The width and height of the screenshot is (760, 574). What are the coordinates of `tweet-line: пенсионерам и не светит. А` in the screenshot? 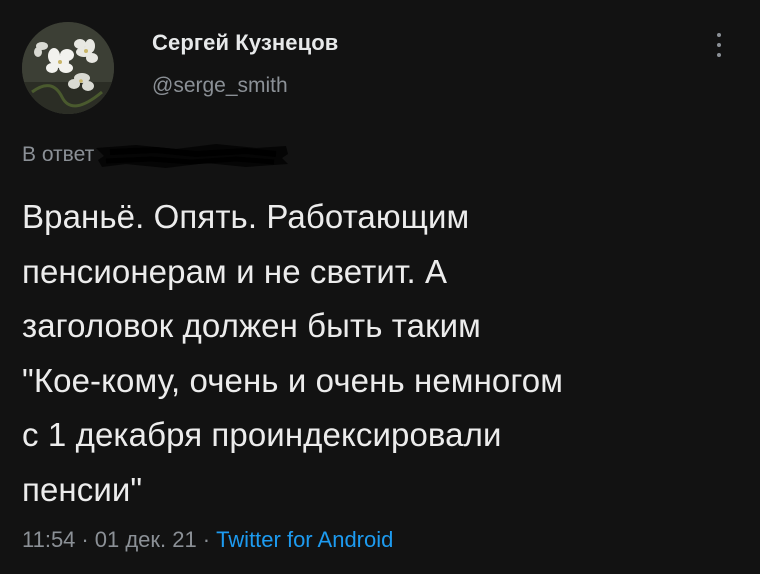 It's located at (235, 271).